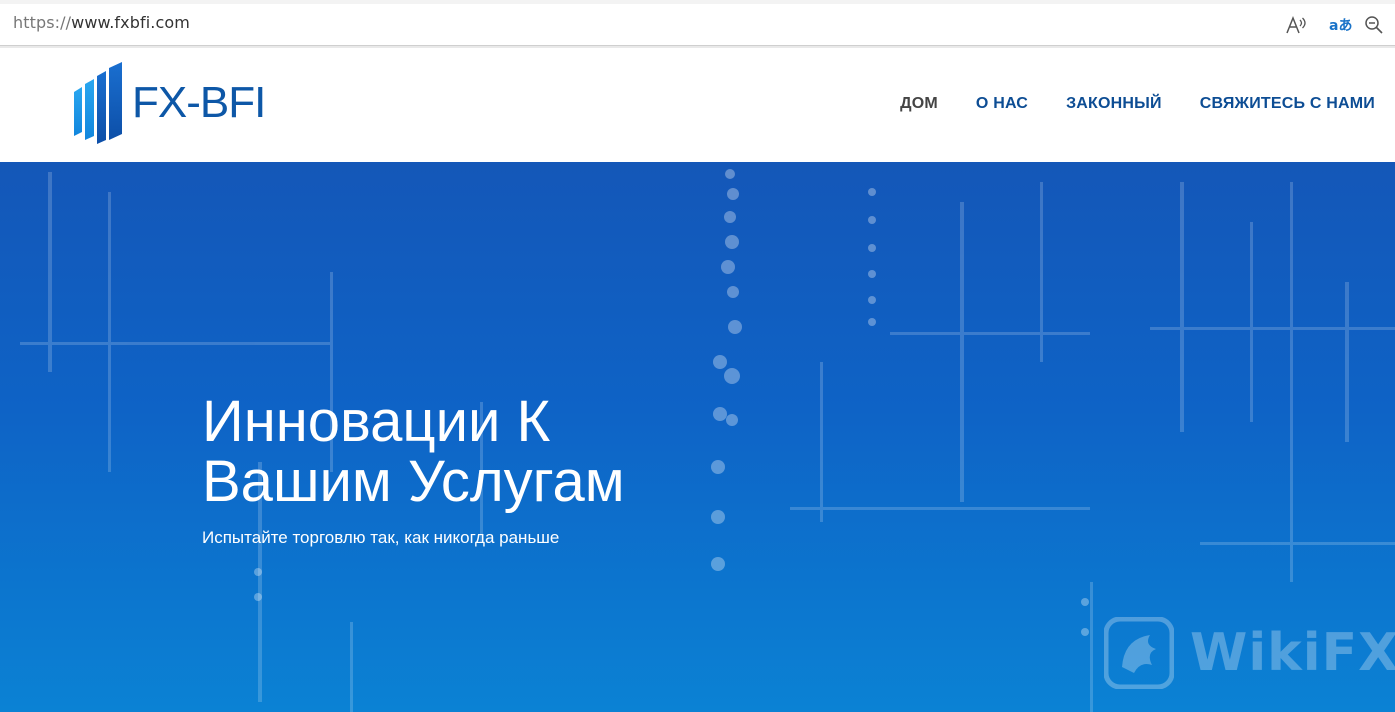 Image resolution: width=1395 pixels, height=712 pixels. What do you see at coordinates (1114, 104) in the screenshot?
I see `nav-item-legal: ЗАКОННЫЙ` at bounding box center [1114, 104].